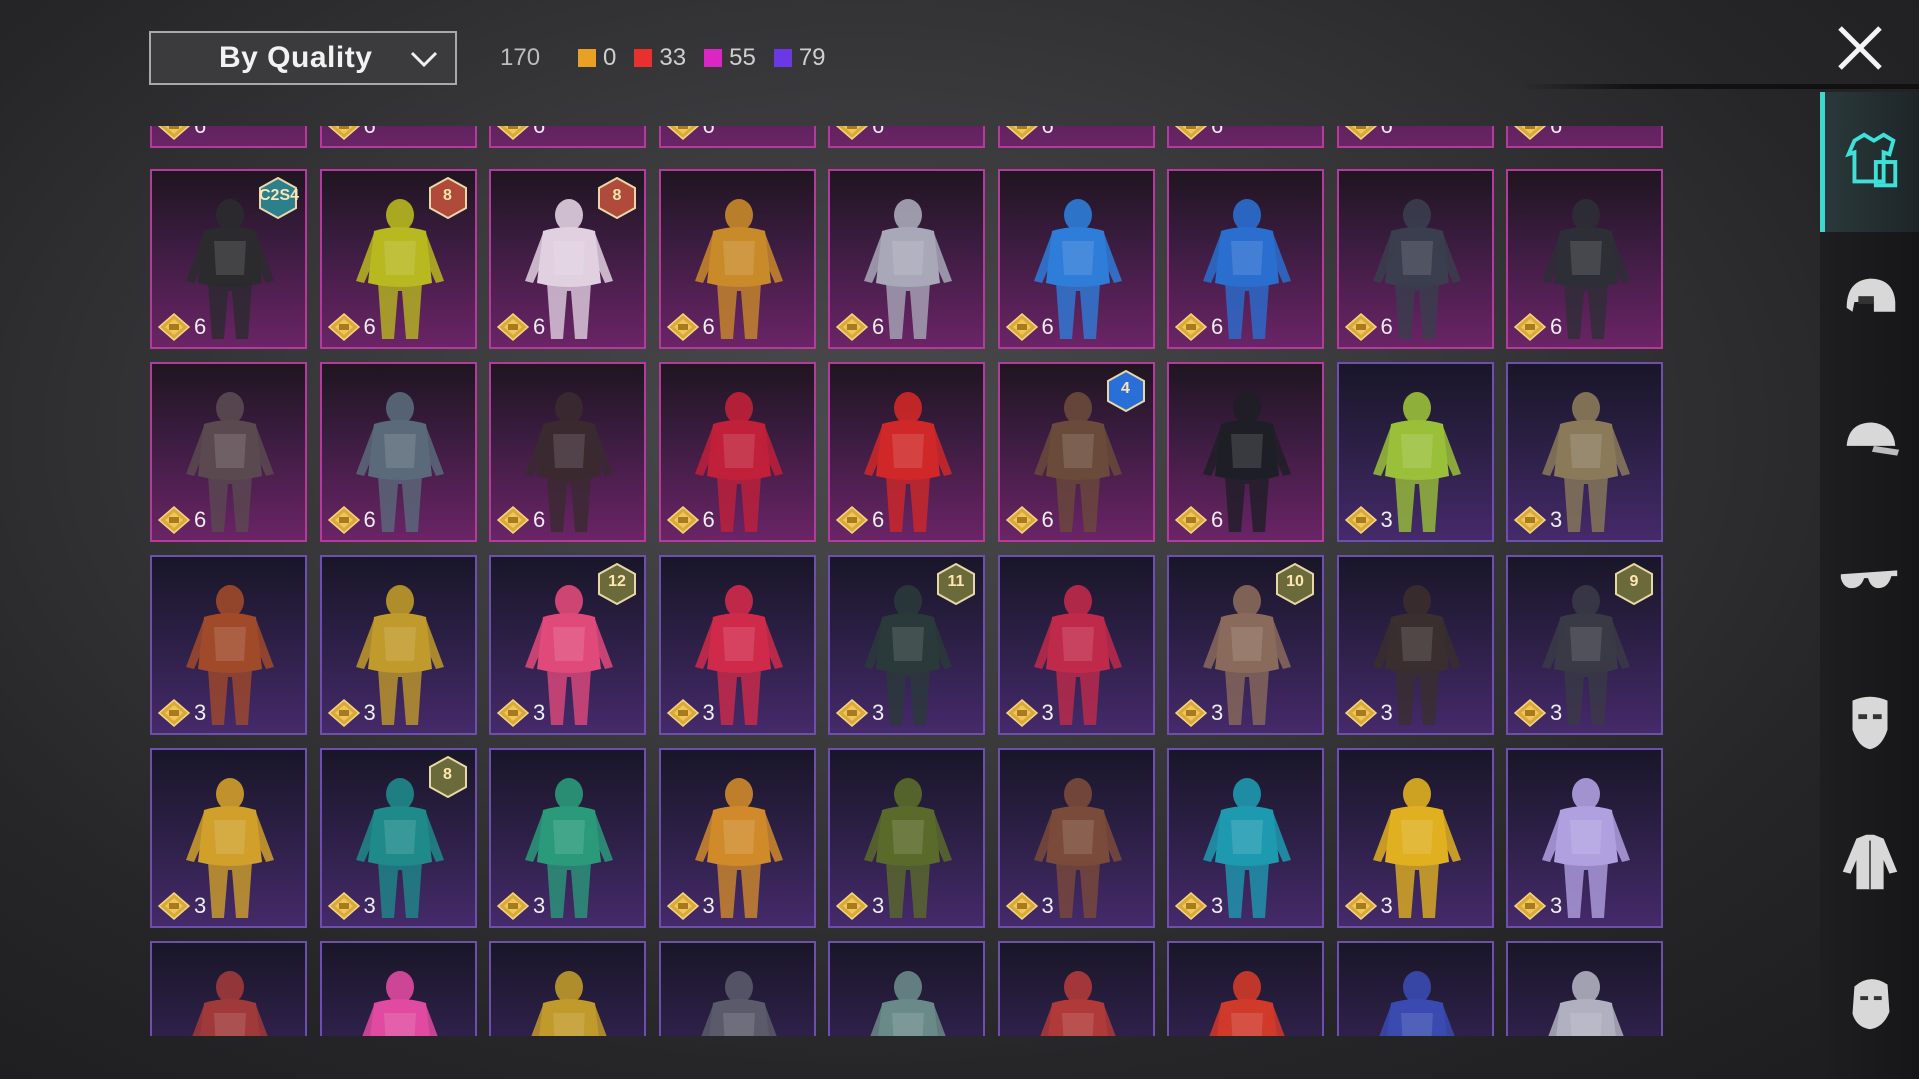 The width and height of the screenshot is (1919, 1079). I want to click on cost-value: 3, so click(878, 905).